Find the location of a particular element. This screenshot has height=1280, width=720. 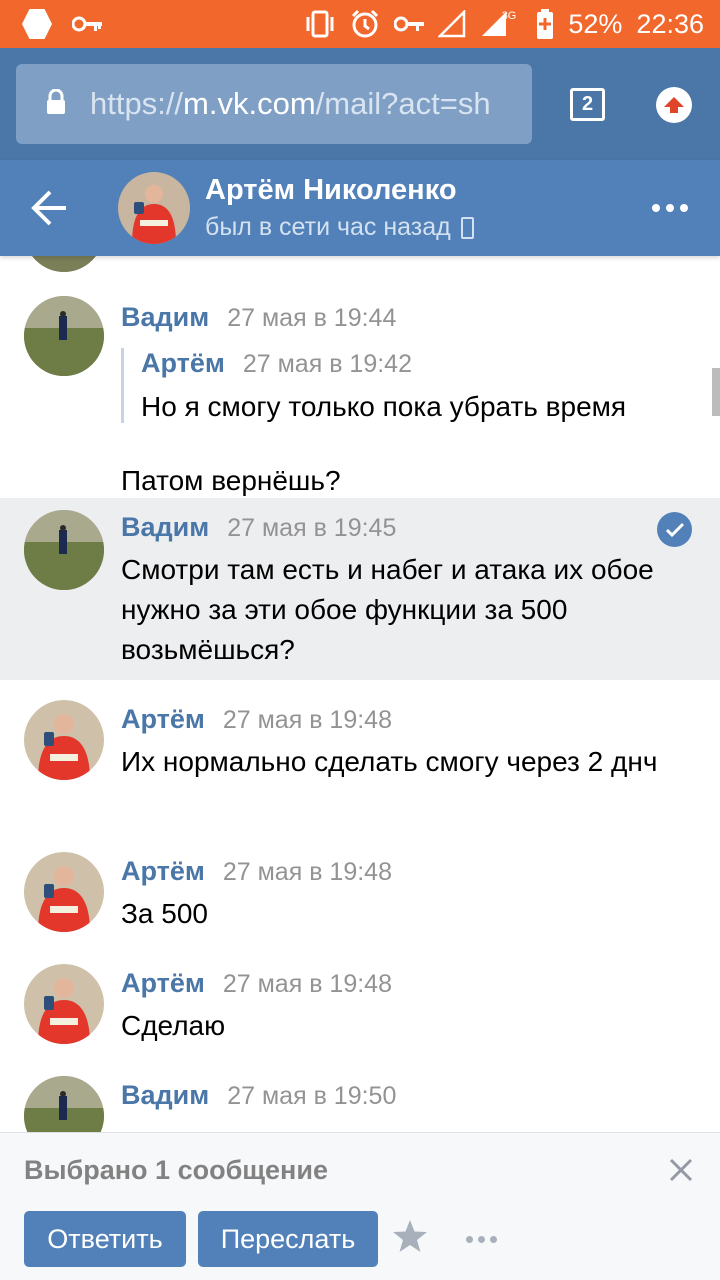

reply-button: Ответить is located at coordinates (105, 1239).